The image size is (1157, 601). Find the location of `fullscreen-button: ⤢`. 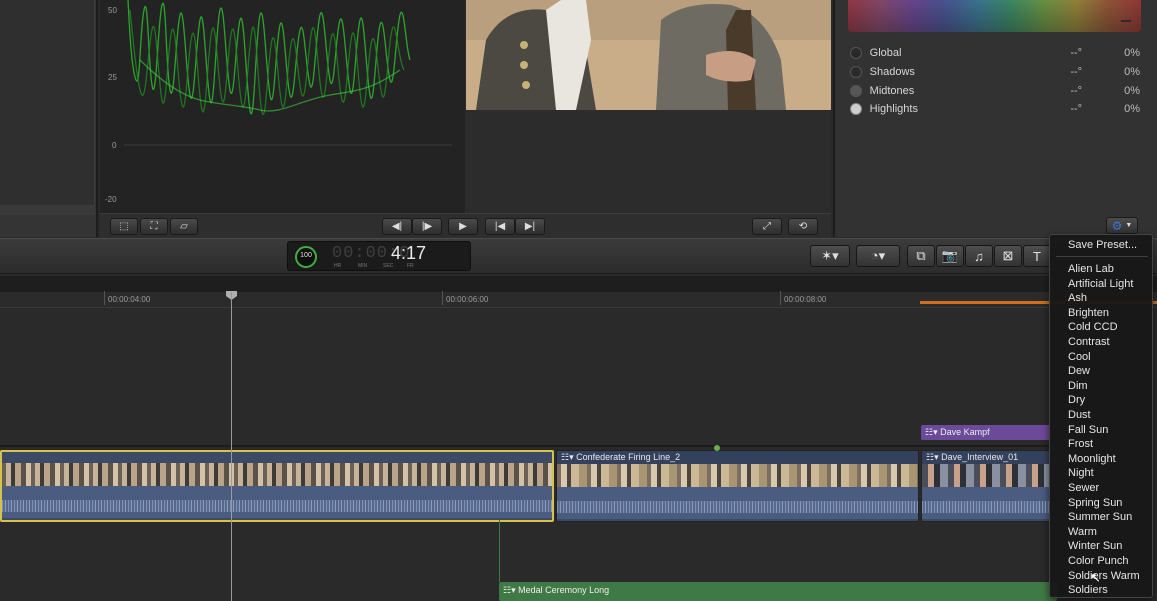

fullscreen-button: ⤢ is located at coordinates (767, 226).